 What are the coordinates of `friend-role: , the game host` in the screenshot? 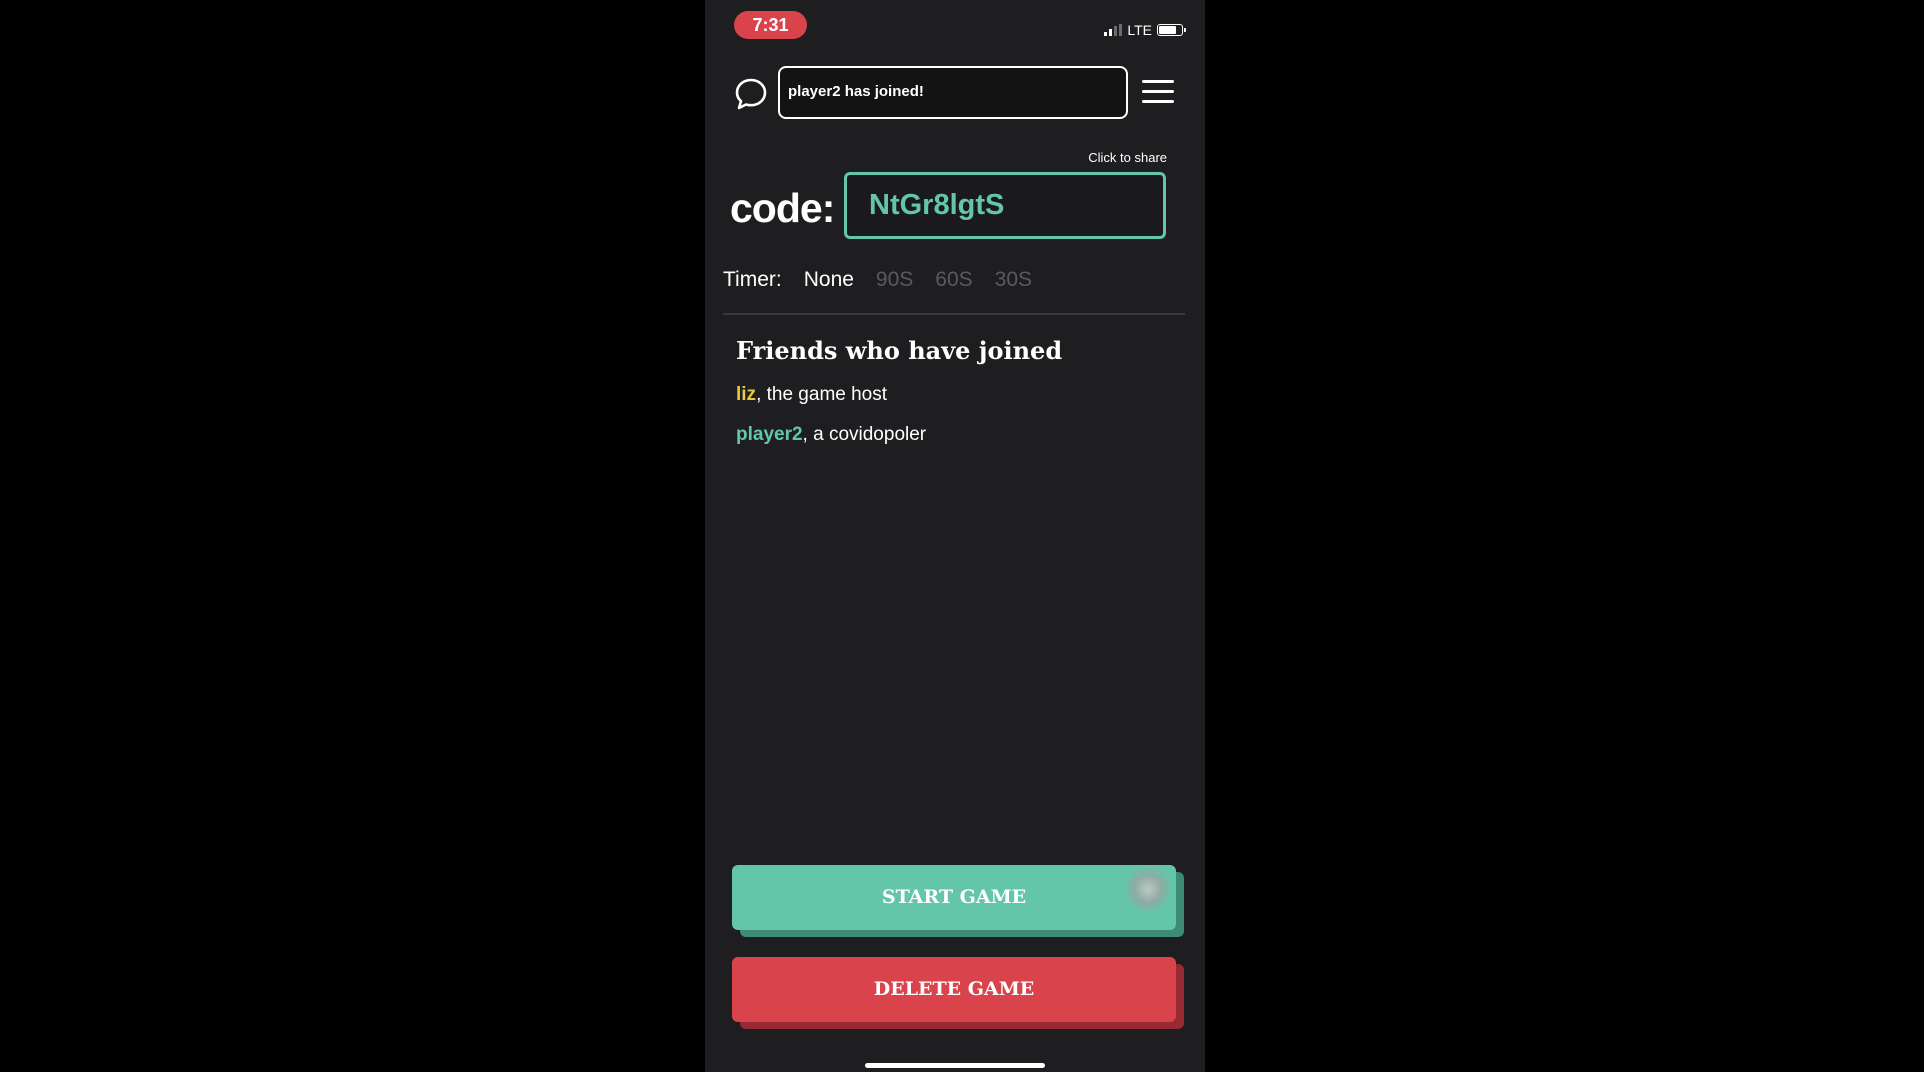 It's located at (822, 394).